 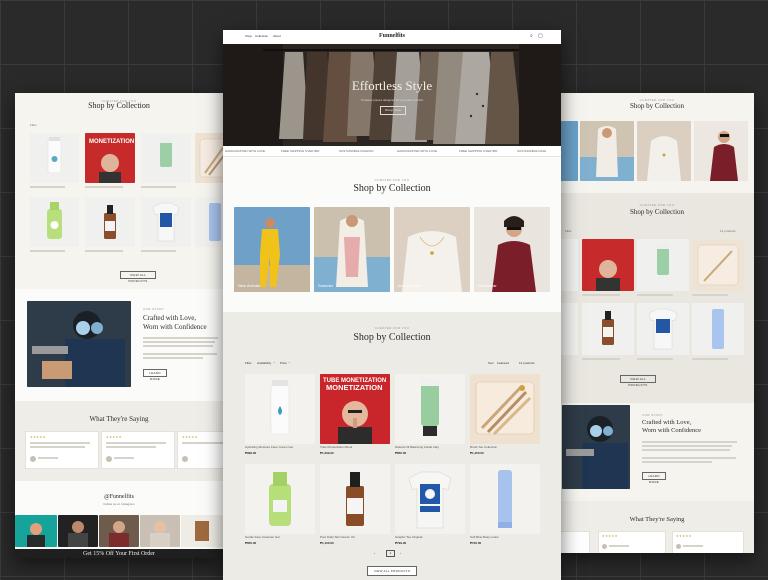 I want to click on product-price: ₱1,100.00, so click(x=327, y=543).